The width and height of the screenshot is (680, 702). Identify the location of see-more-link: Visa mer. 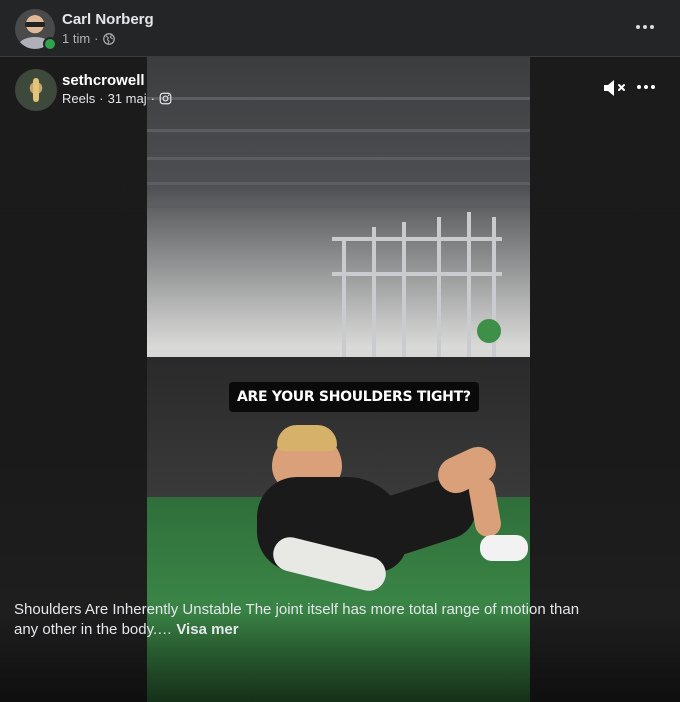
(207, 629).